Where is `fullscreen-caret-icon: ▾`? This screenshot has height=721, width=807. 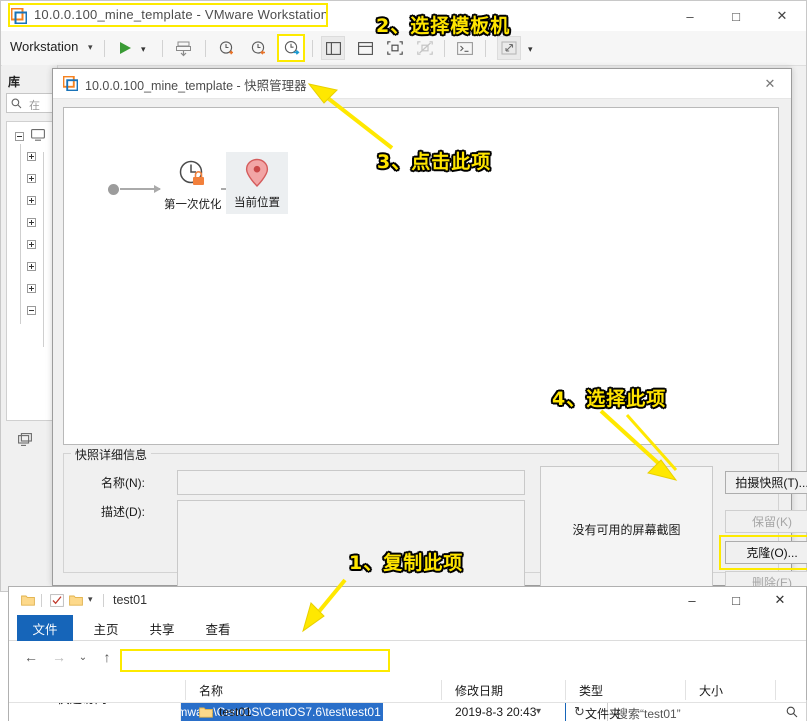 fullscreen-caret-icon: ▾ is located at coordinates (530, 49).